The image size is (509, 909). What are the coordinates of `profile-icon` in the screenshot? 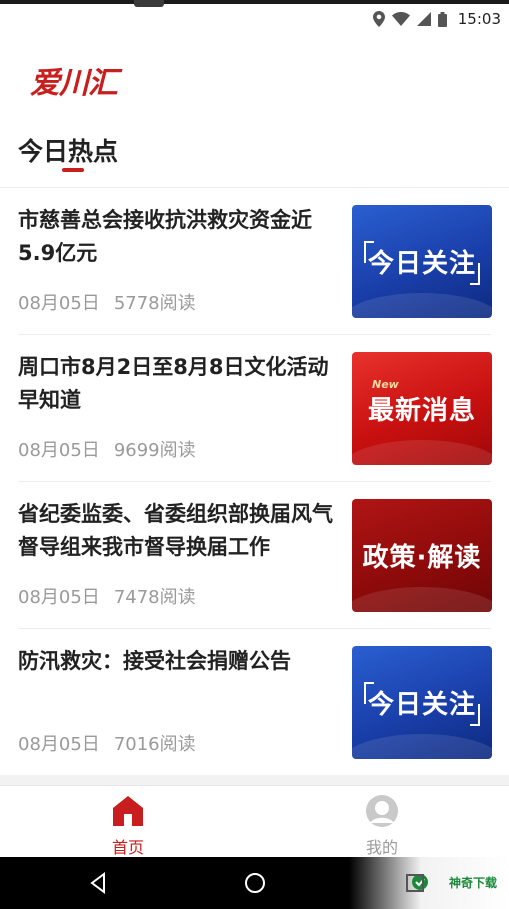 It's located at (382, 811).